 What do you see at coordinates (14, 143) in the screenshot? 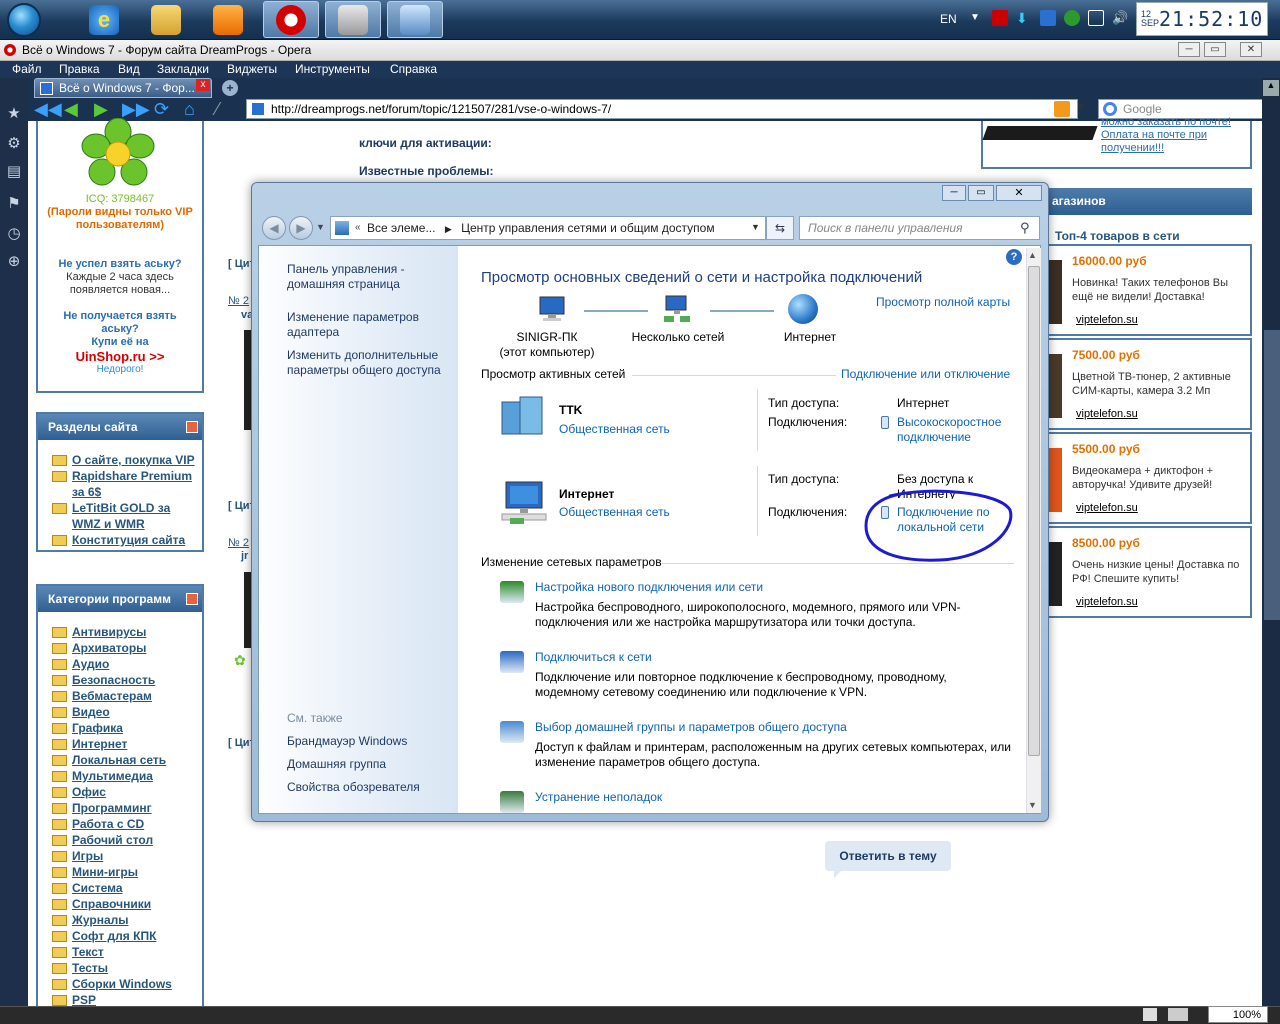
I see `settings-gear-icon: ⚙` at bounding box center [14, 143].